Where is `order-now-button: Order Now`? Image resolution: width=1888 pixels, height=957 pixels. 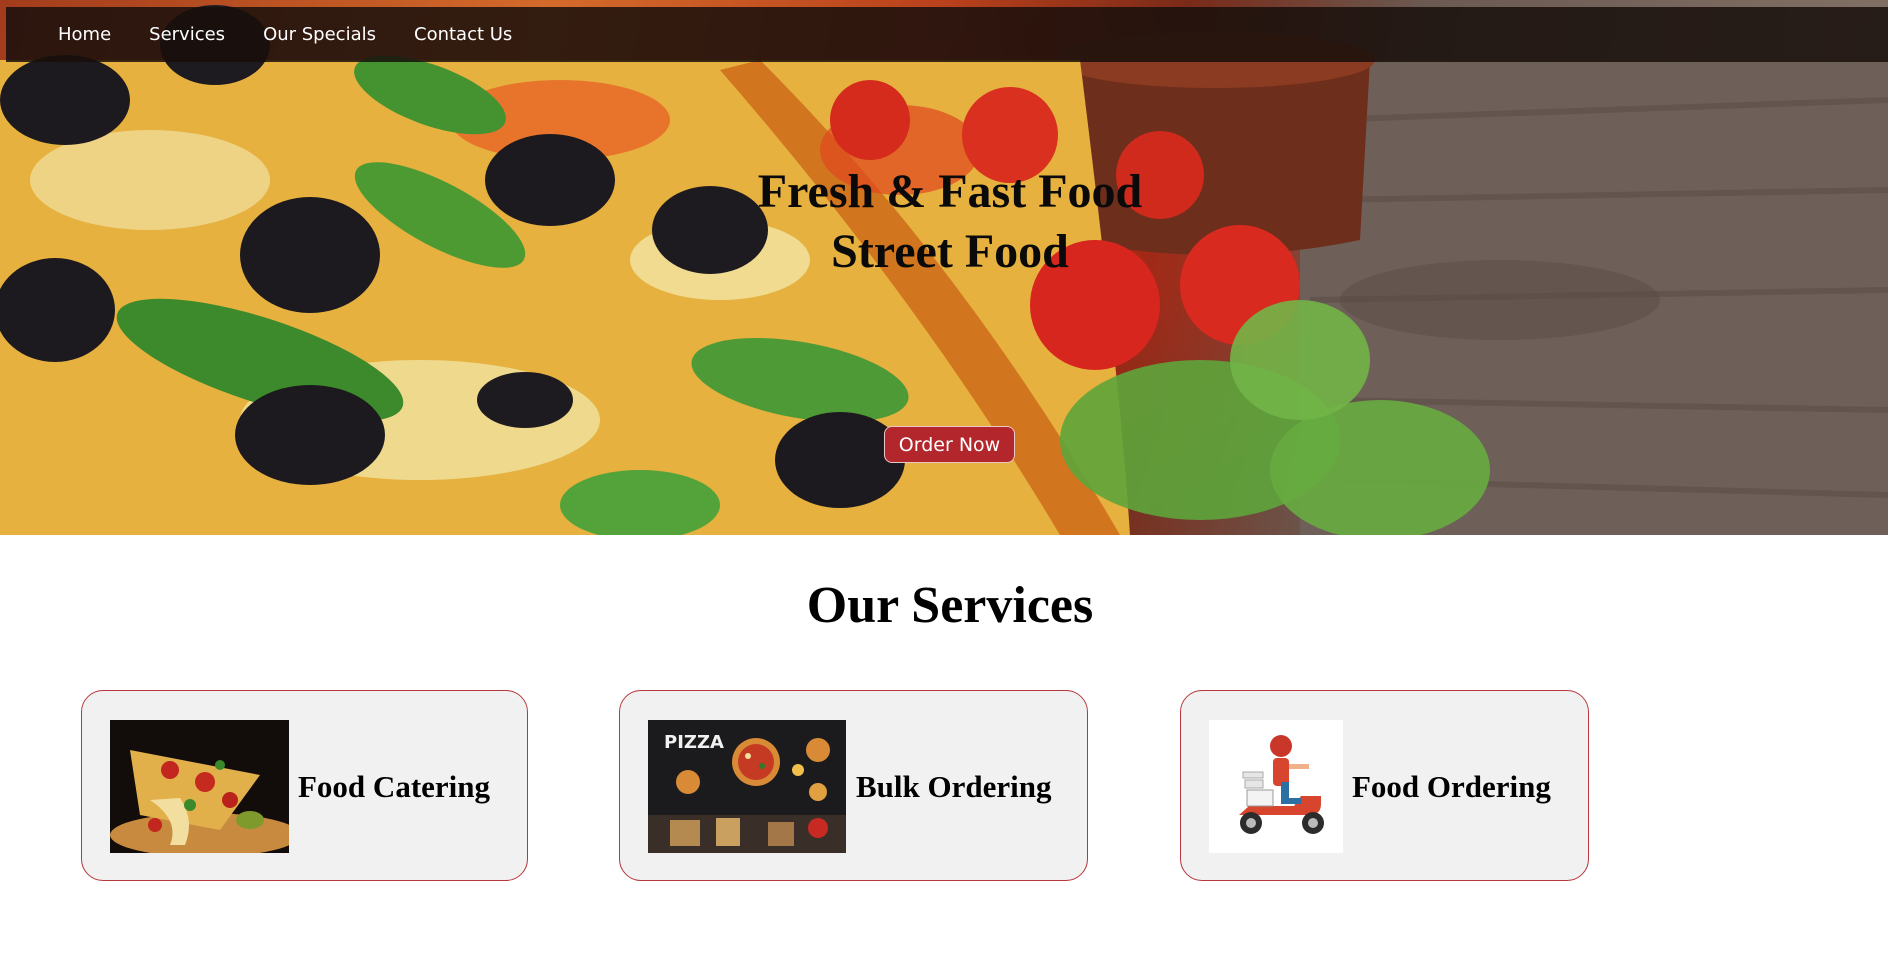
order-now-button: Order Now is located at coordinates (949, 444).